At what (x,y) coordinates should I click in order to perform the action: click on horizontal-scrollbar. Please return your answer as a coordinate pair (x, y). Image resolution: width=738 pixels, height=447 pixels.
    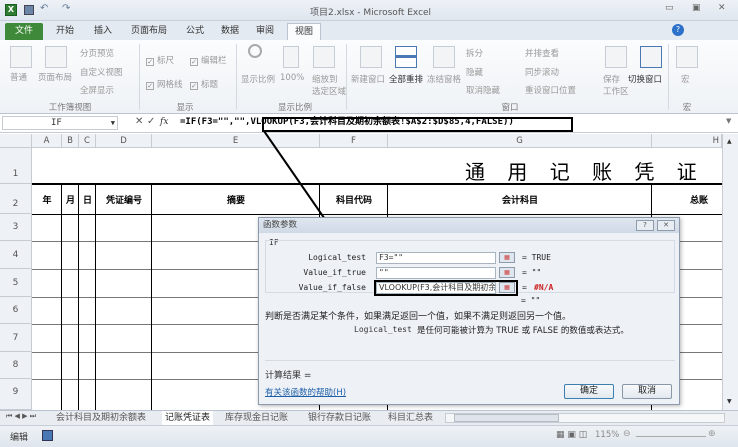
    Looking at the image, I should click on (585, 418).